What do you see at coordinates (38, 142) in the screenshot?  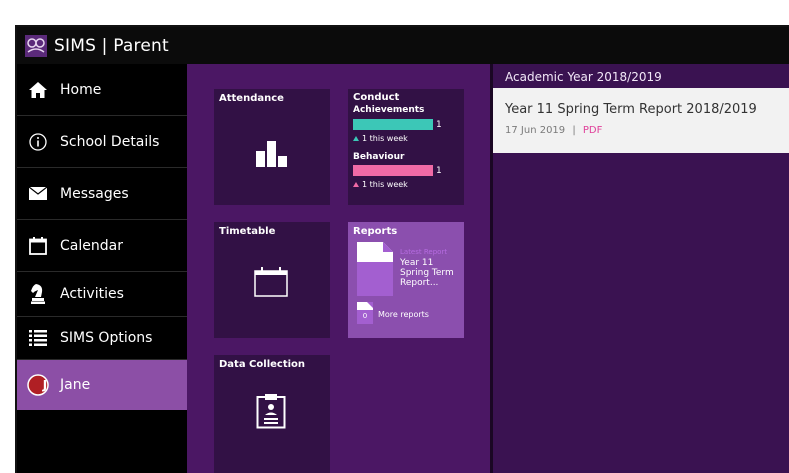 I see `info-icon` at bounding box center [38, 142].